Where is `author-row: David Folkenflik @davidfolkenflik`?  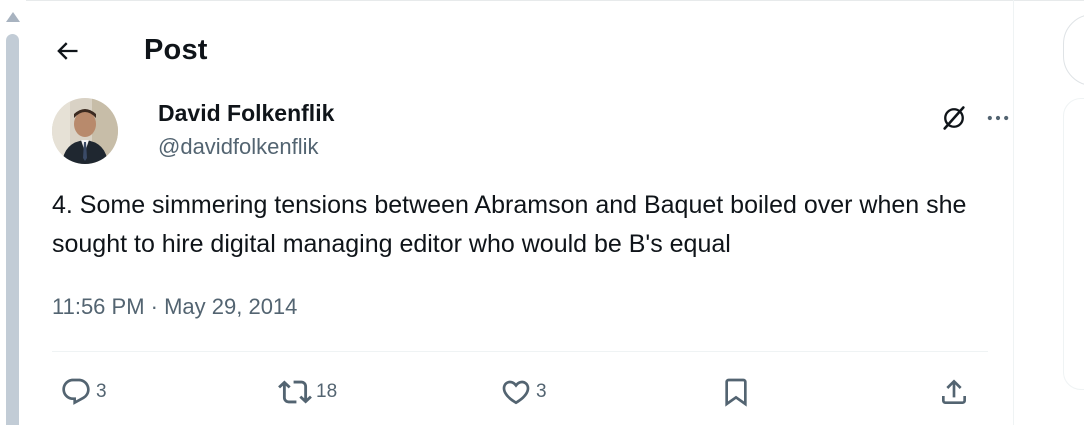 author-row: David Folkenflik @davidfolkenflik is located at coordinates (530, 133).